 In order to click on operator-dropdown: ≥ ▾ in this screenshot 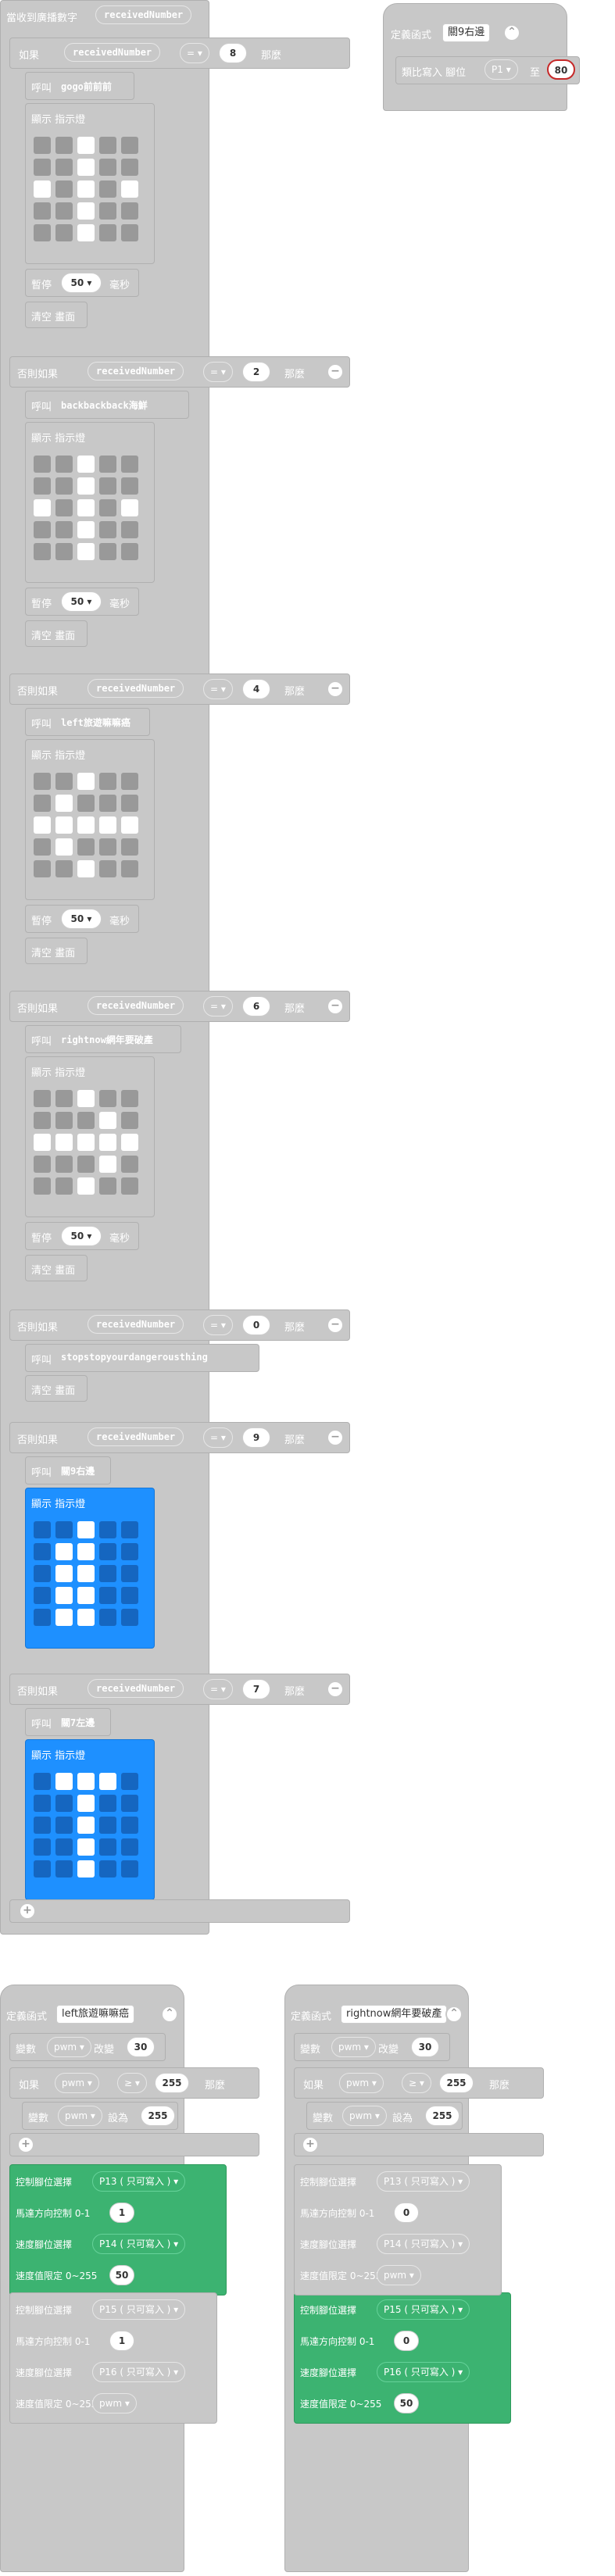, I will do `click(132, 2083)`.